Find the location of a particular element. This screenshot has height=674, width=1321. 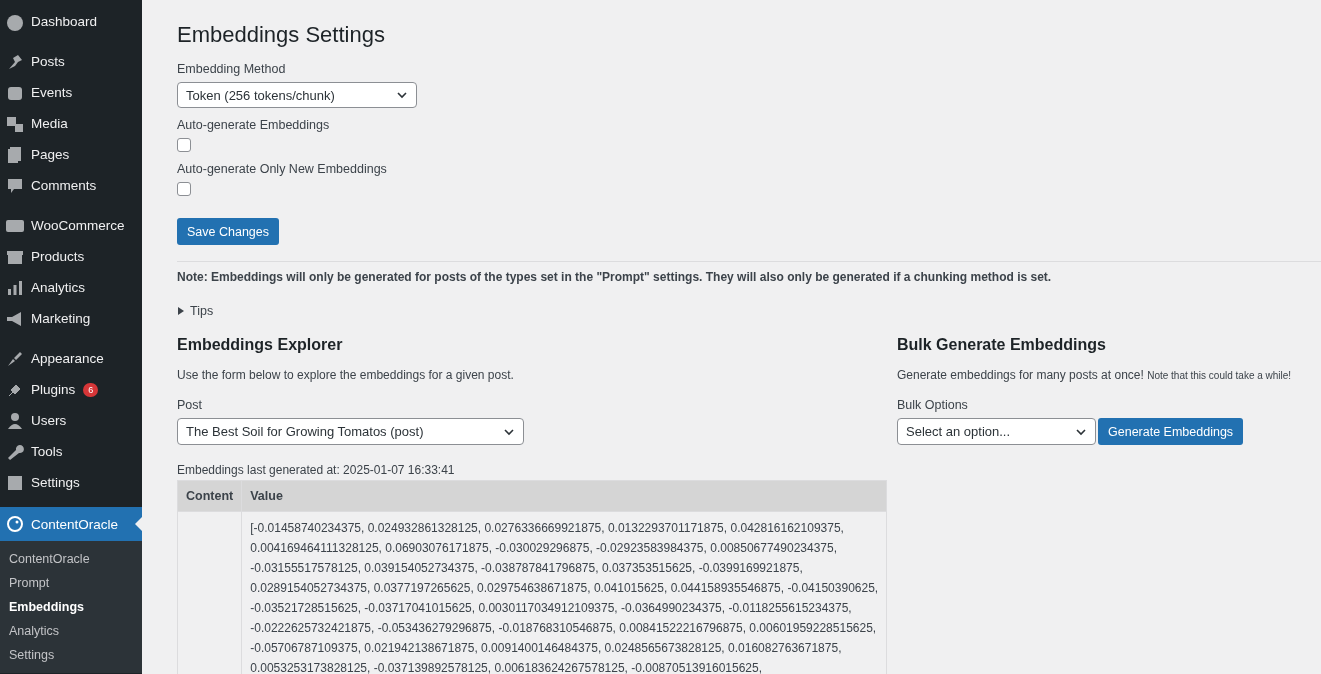

sidebar-item: Media is located at coordinates (71, 123).